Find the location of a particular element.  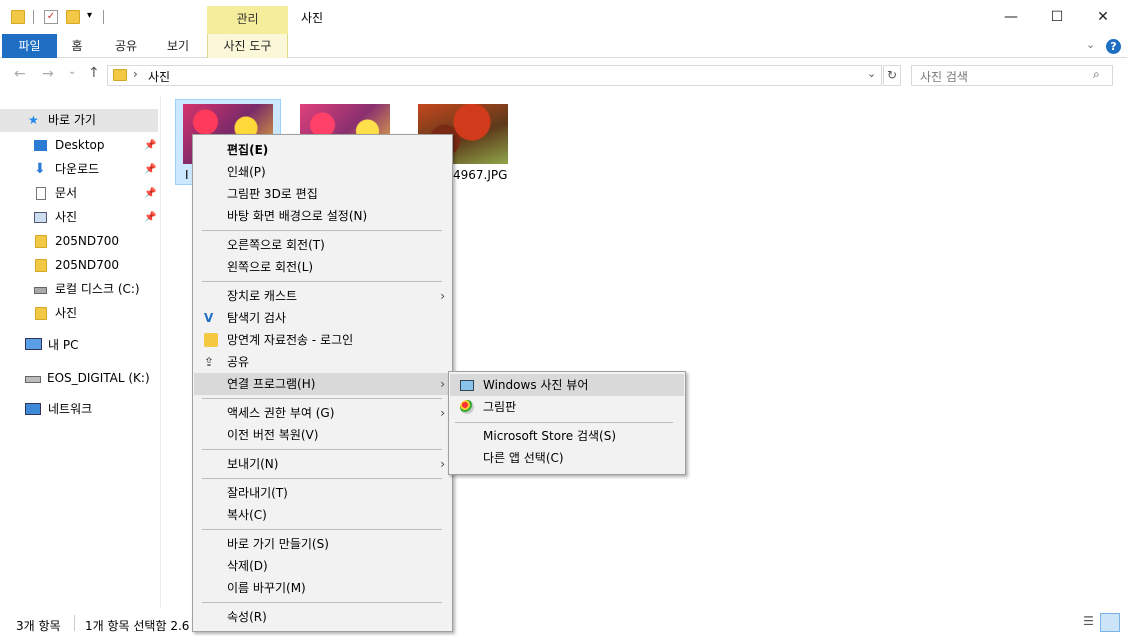

menu-item-open-with: 연결 프로그램(H) › is located at coordinates (322, 384).